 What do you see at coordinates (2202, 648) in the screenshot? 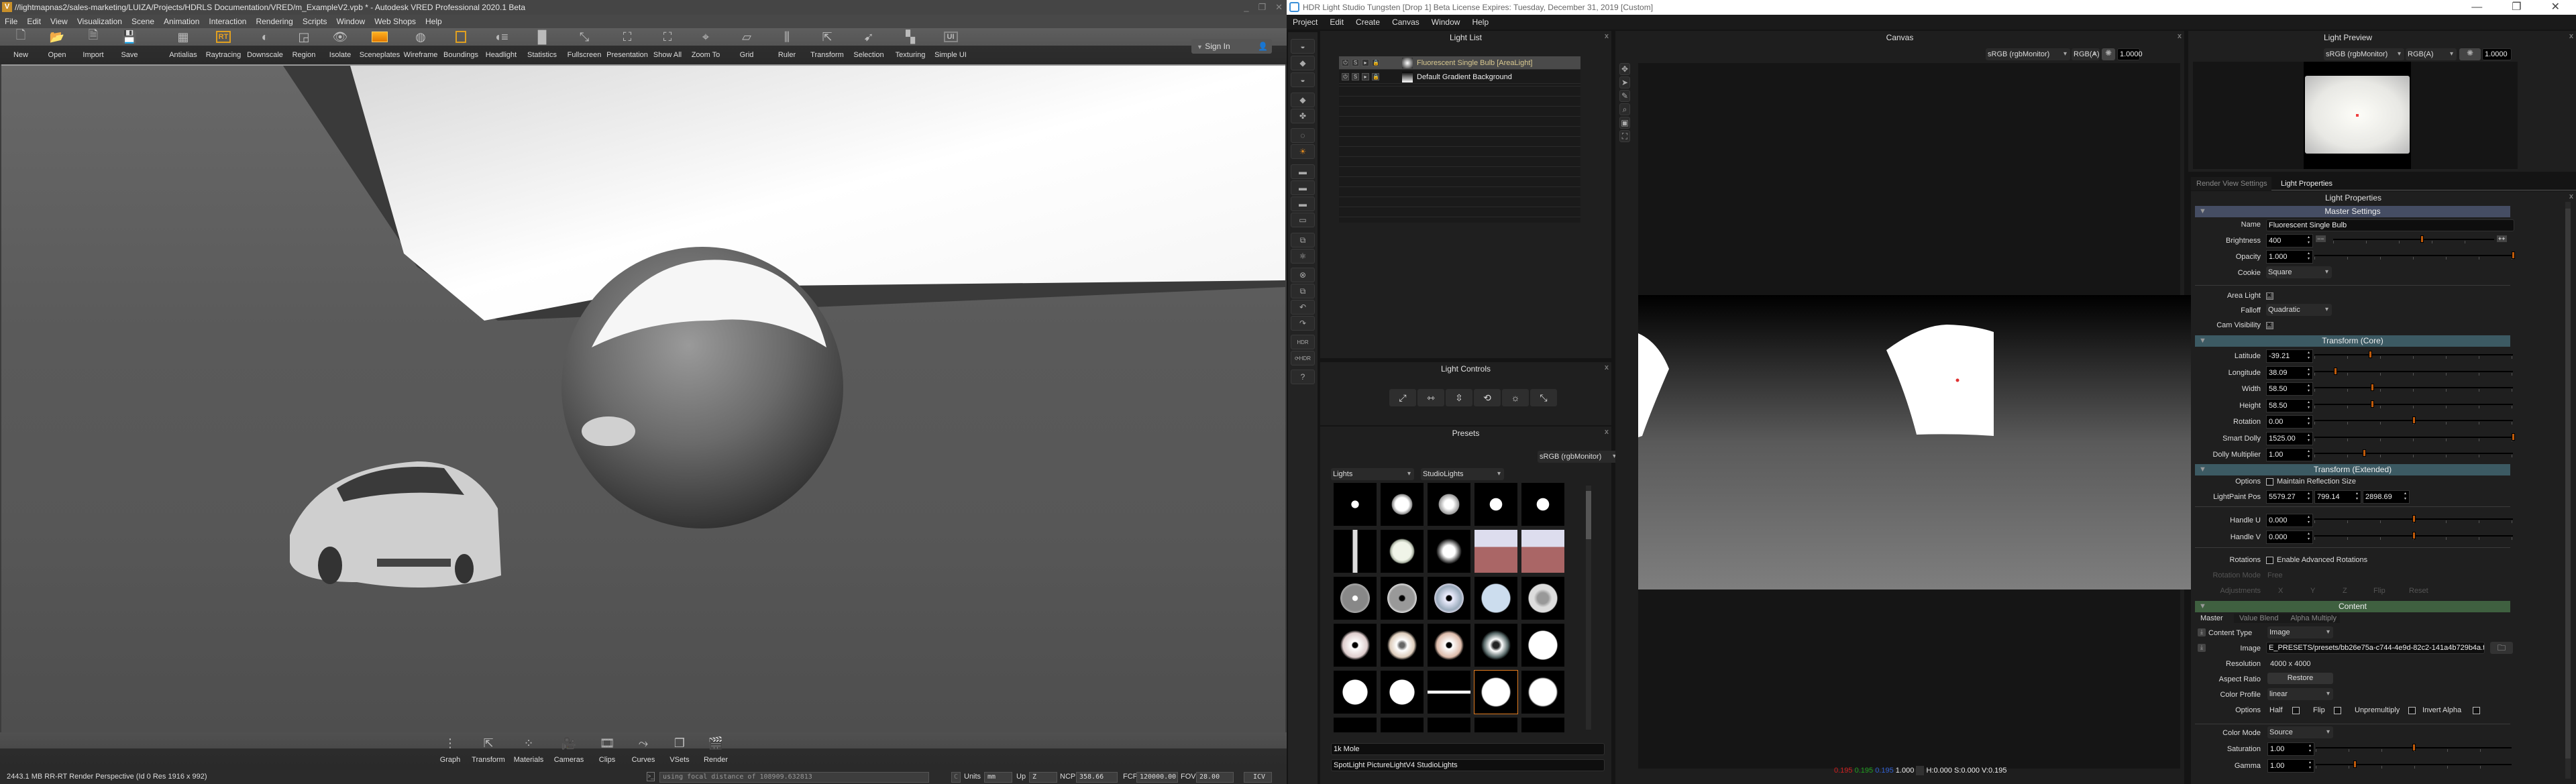
I see `image-animate-icon: ⤓` at bounding box center [2202, 648].